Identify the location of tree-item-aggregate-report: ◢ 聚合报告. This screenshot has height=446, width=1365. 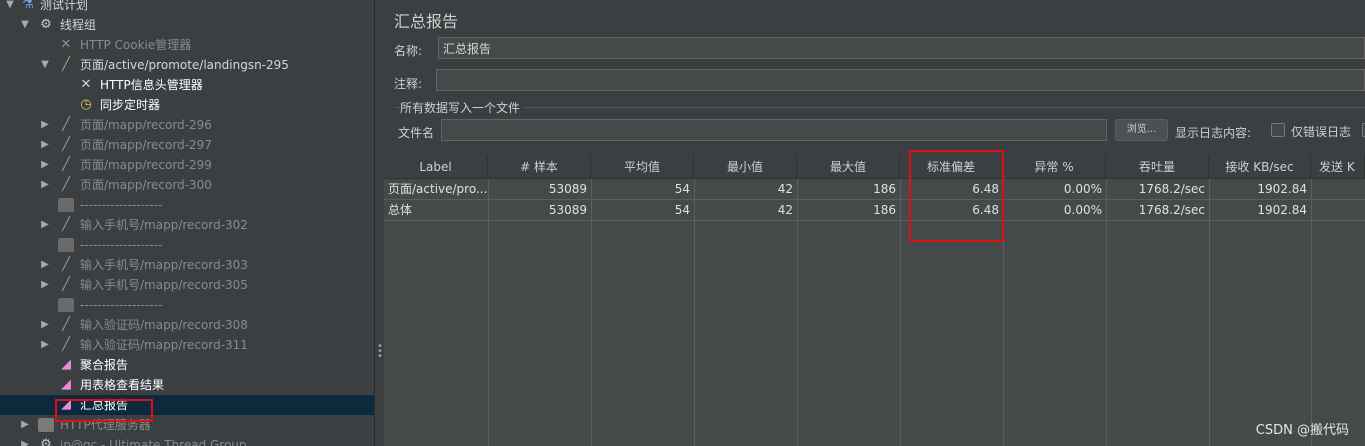
(187, 365).